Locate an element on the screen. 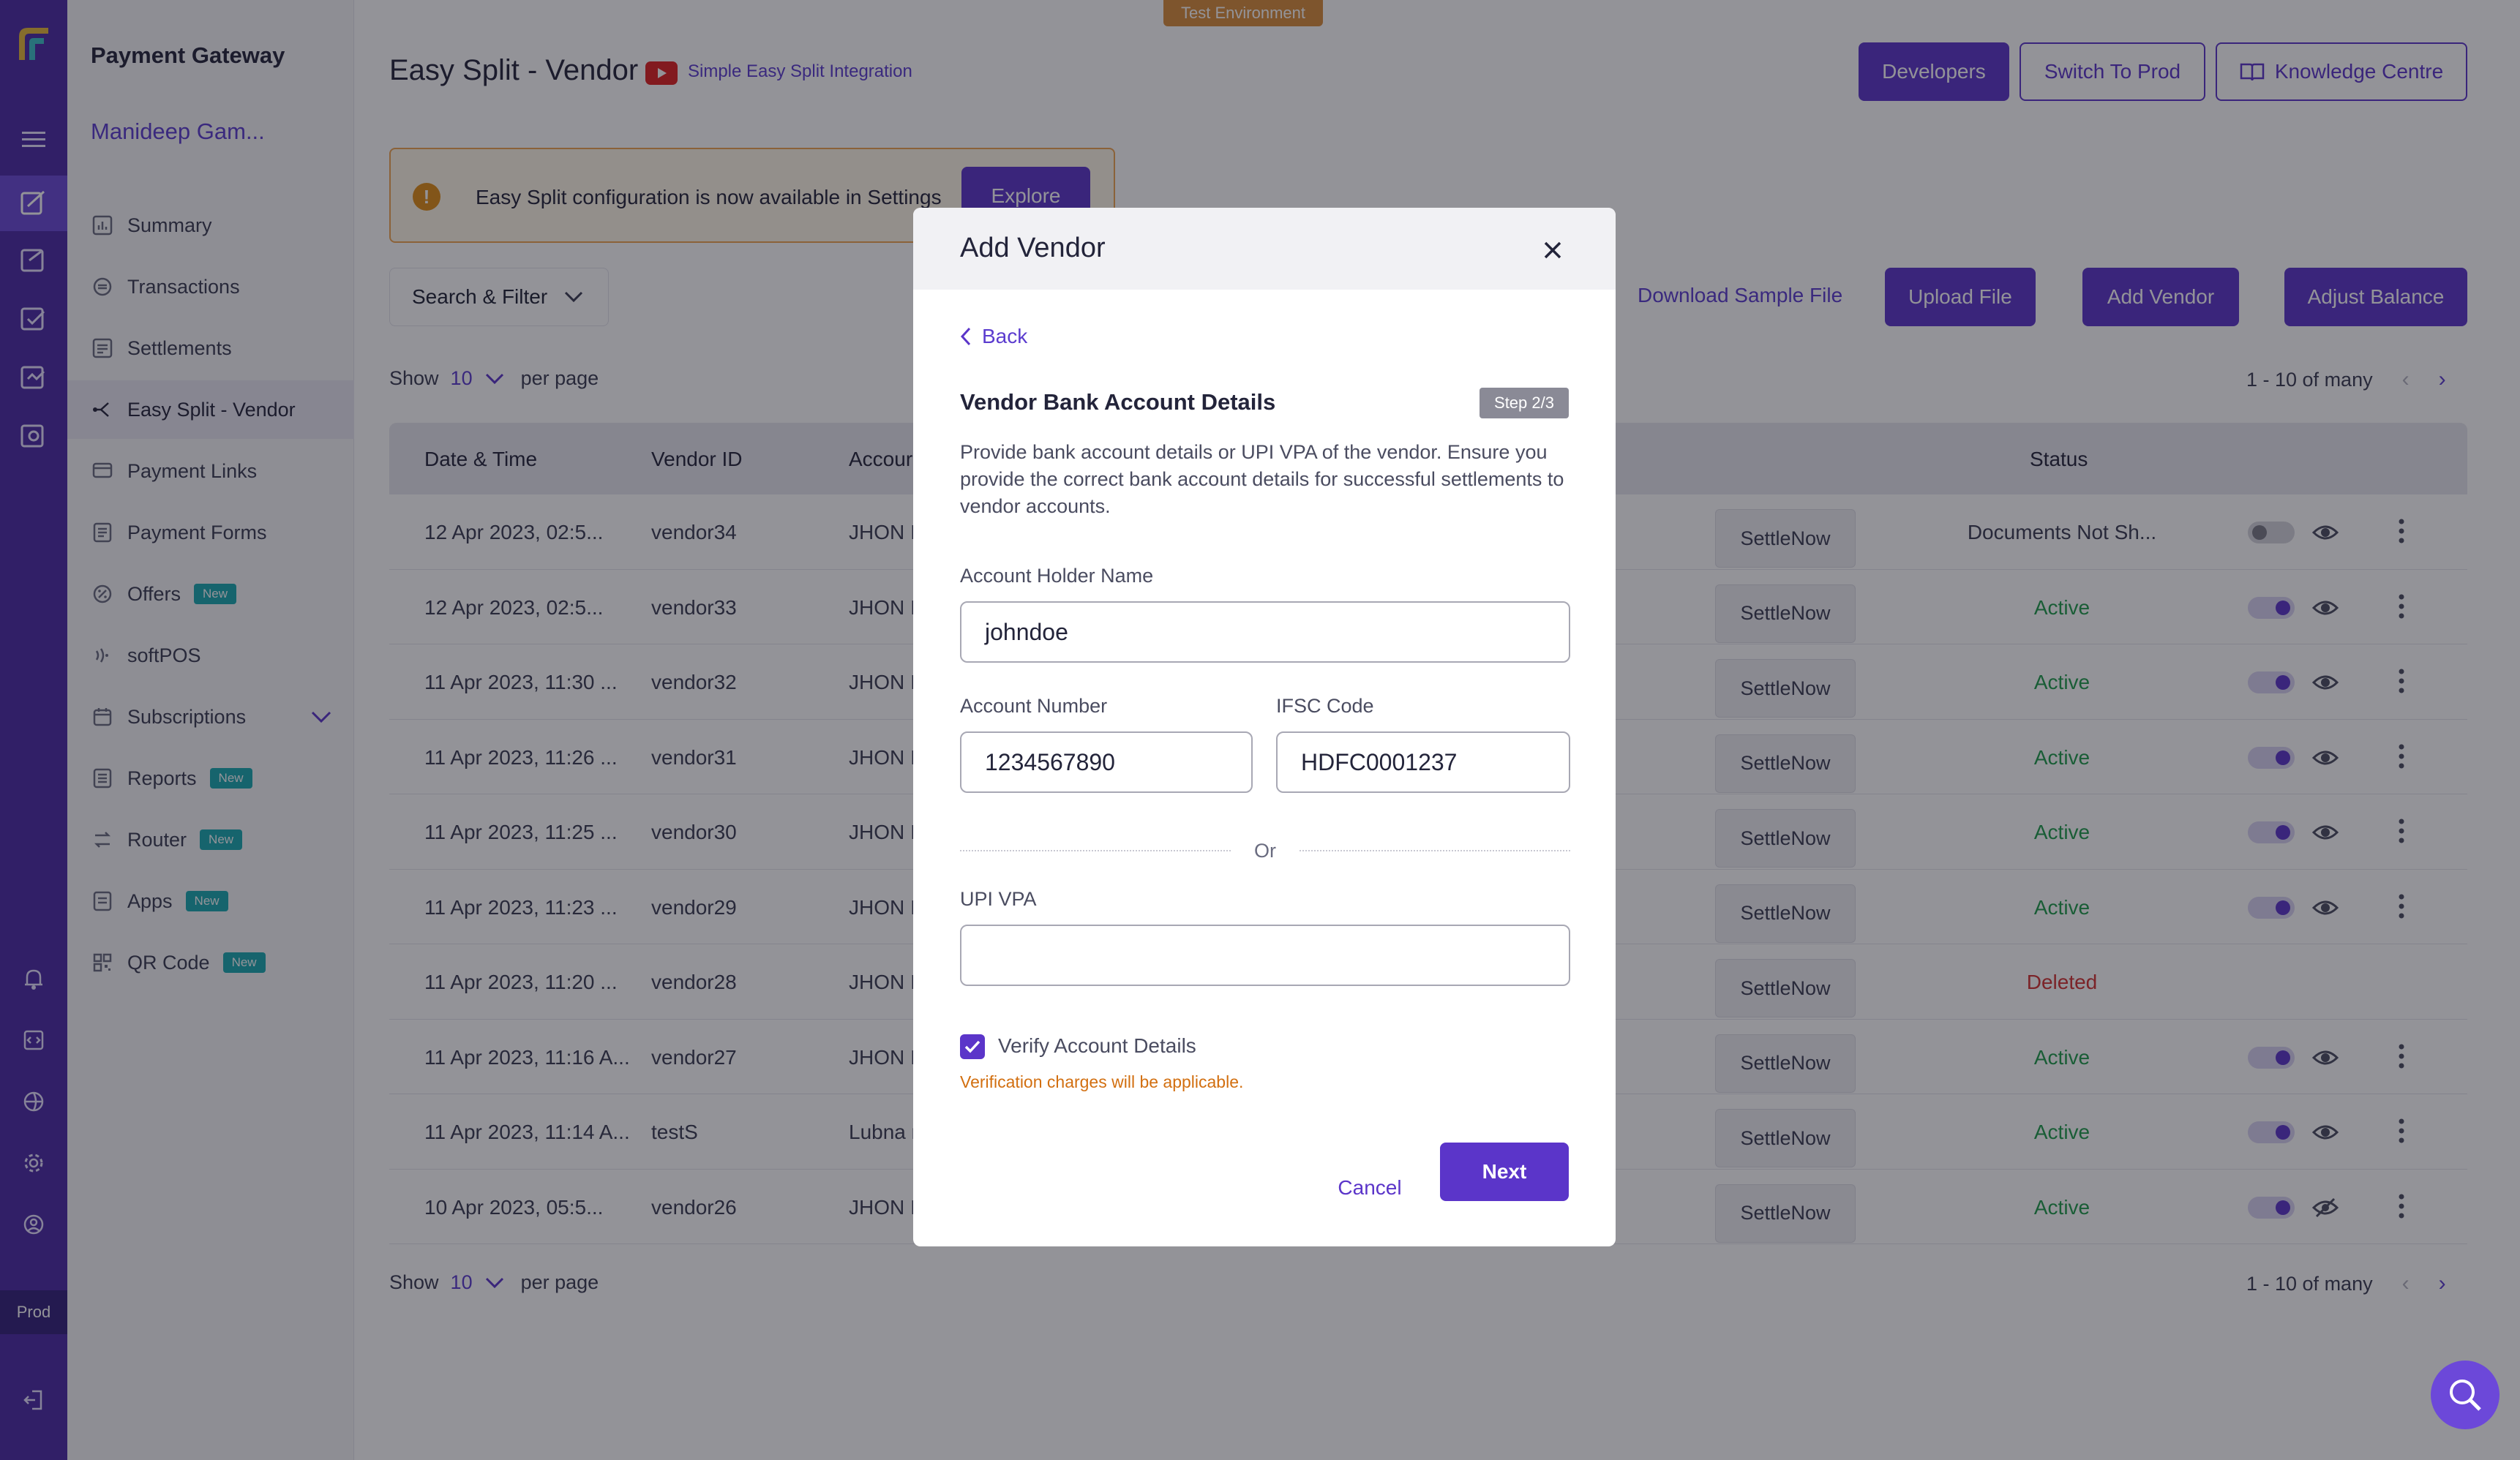 The height and width of the screenshot is (1460, 2520). section-title: Vendor Bank Account Details is located at coordinates (1118, 402).